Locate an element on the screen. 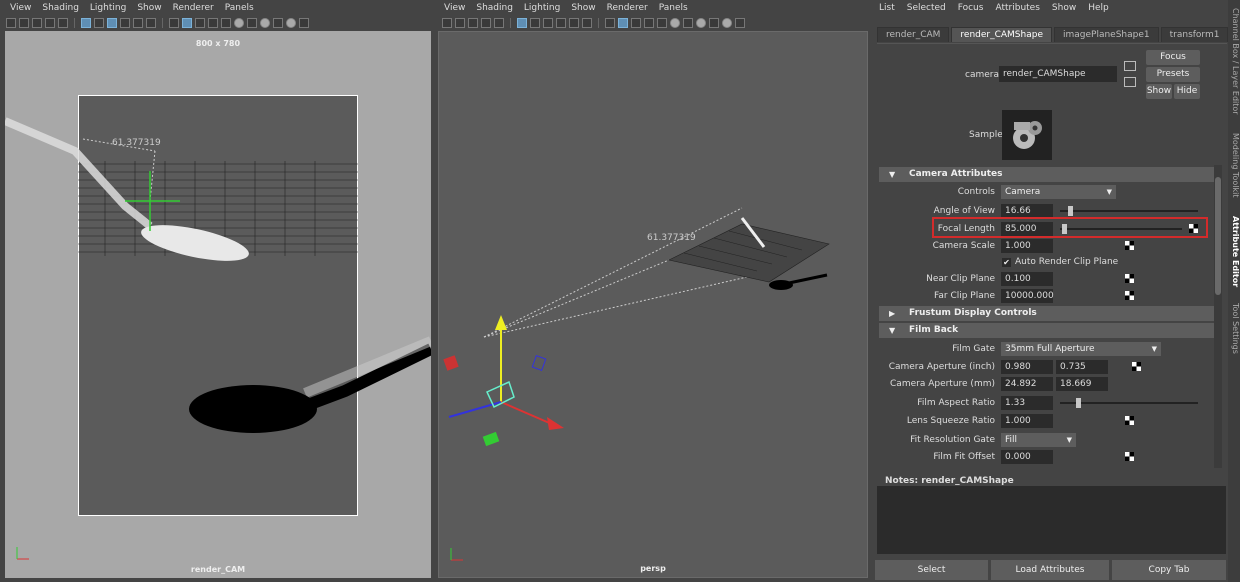 This screenshot has height=582, width=1240. ae-menu-show: Show is located at coordinates (1064, 8).